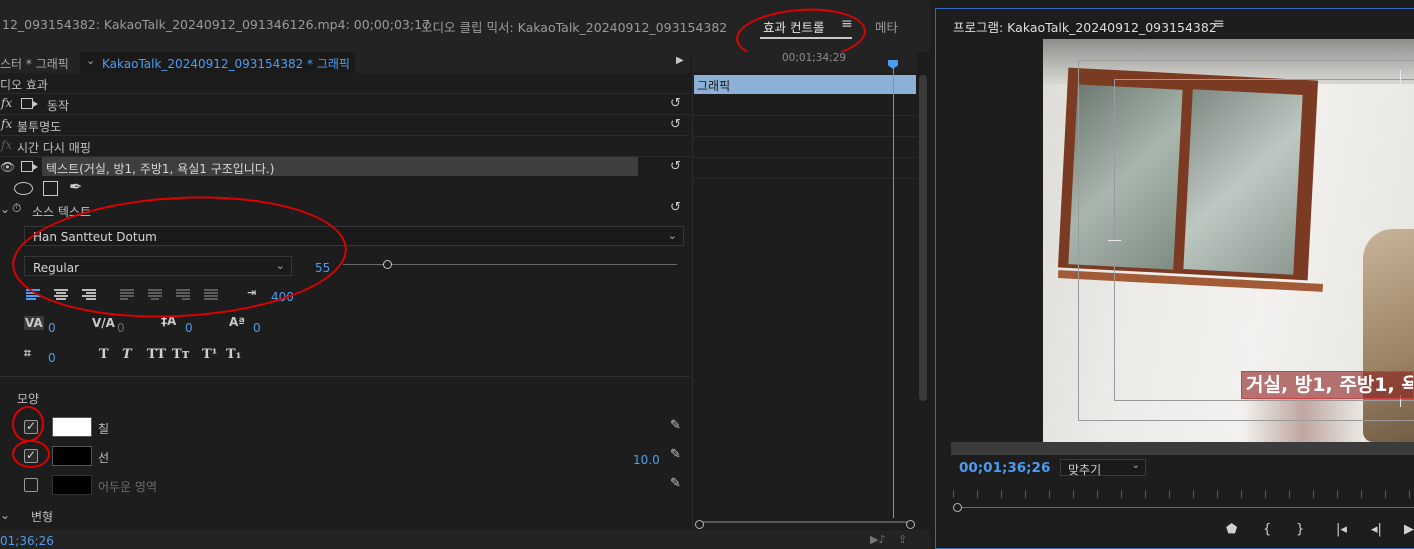 This screenshot has width=1414, height=549. I want to click on timeline-ruler: 00;01;34;29, so click(804, 62).